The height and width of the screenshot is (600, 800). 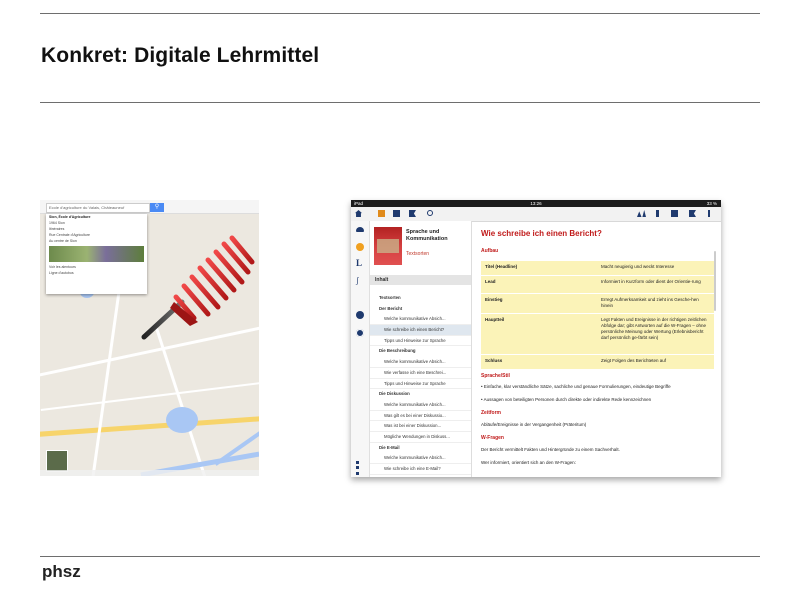 What do you see at coordinates (420, 309) in the screenshot?
I see `toc-section: Der Bericht` at bounding box center [420, 309].